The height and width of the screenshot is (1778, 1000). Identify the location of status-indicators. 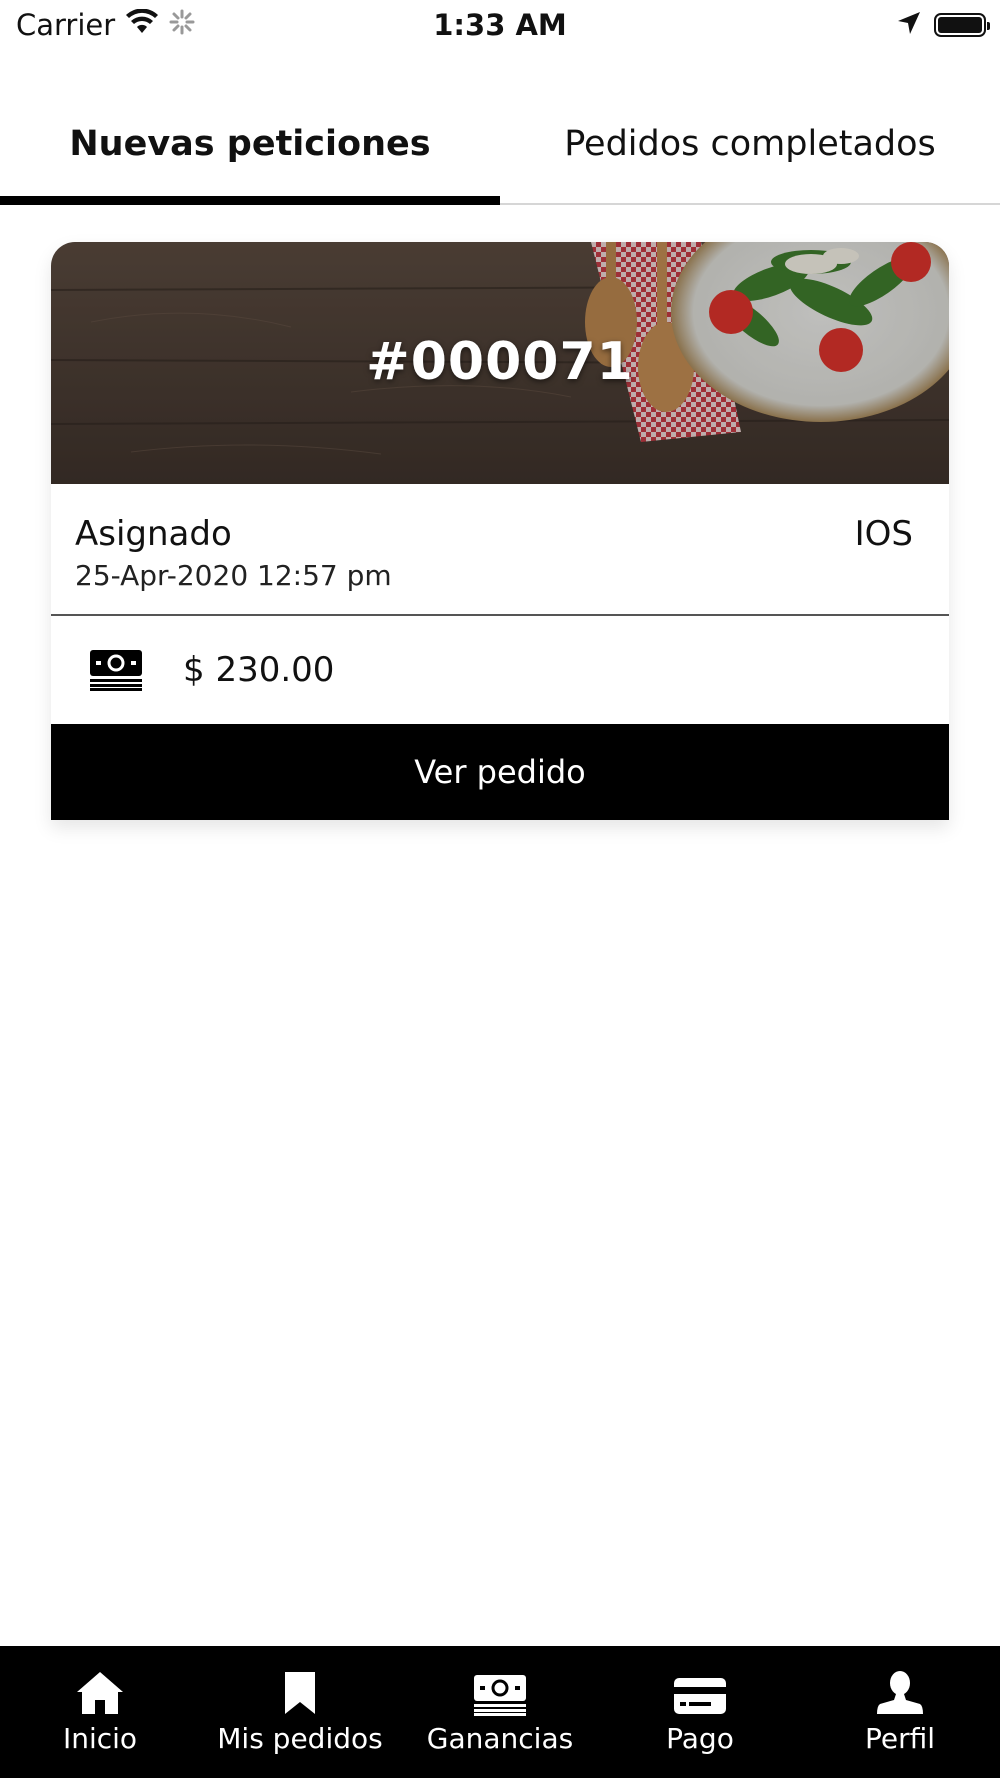
(943, 25).